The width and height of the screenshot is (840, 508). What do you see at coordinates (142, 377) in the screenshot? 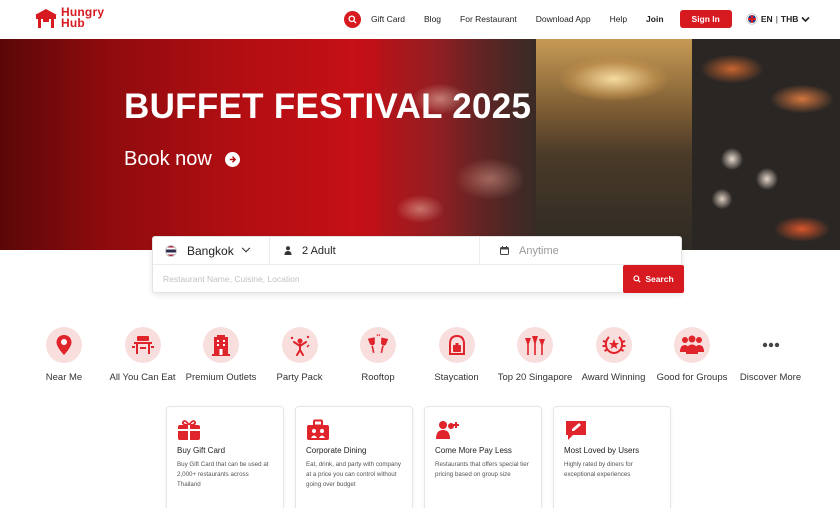
I see `category-label: All You Can Eat` at bounding box center [142, 377].